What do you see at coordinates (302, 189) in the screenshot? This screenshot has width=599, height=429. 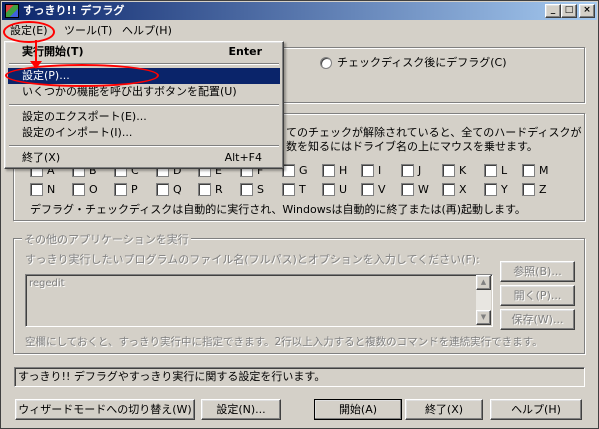 I see `drive-label-t: T` at bounding box center [302, 189].